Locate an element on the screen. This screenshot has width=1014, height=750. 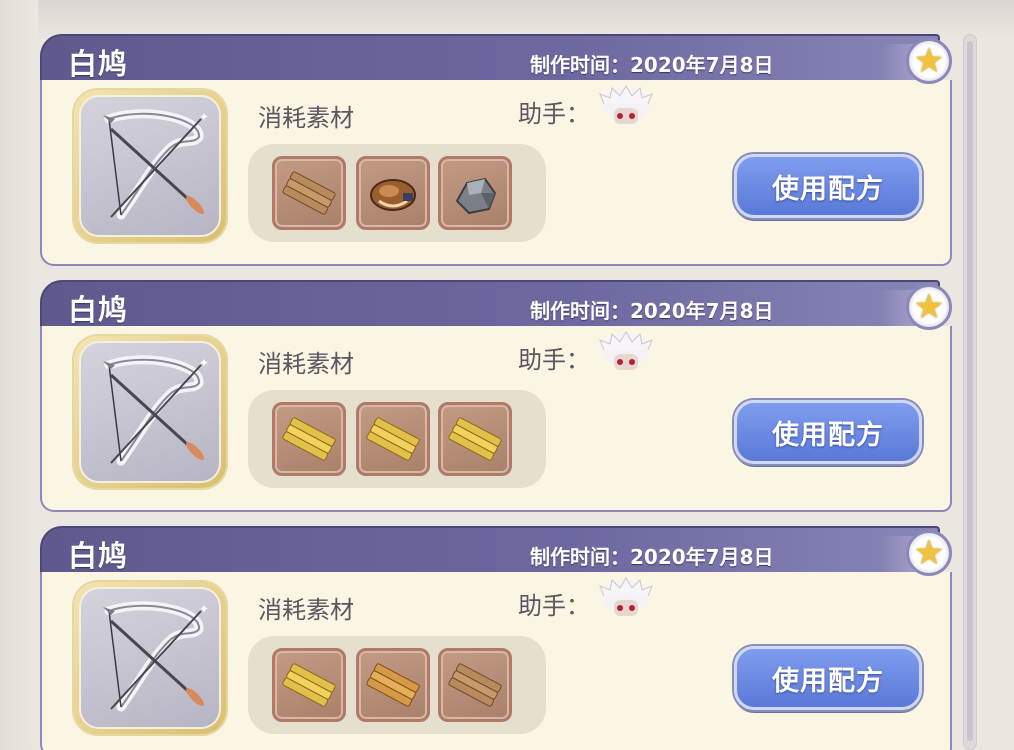
scrollbar-thumb is located at coordinates (970, 391).